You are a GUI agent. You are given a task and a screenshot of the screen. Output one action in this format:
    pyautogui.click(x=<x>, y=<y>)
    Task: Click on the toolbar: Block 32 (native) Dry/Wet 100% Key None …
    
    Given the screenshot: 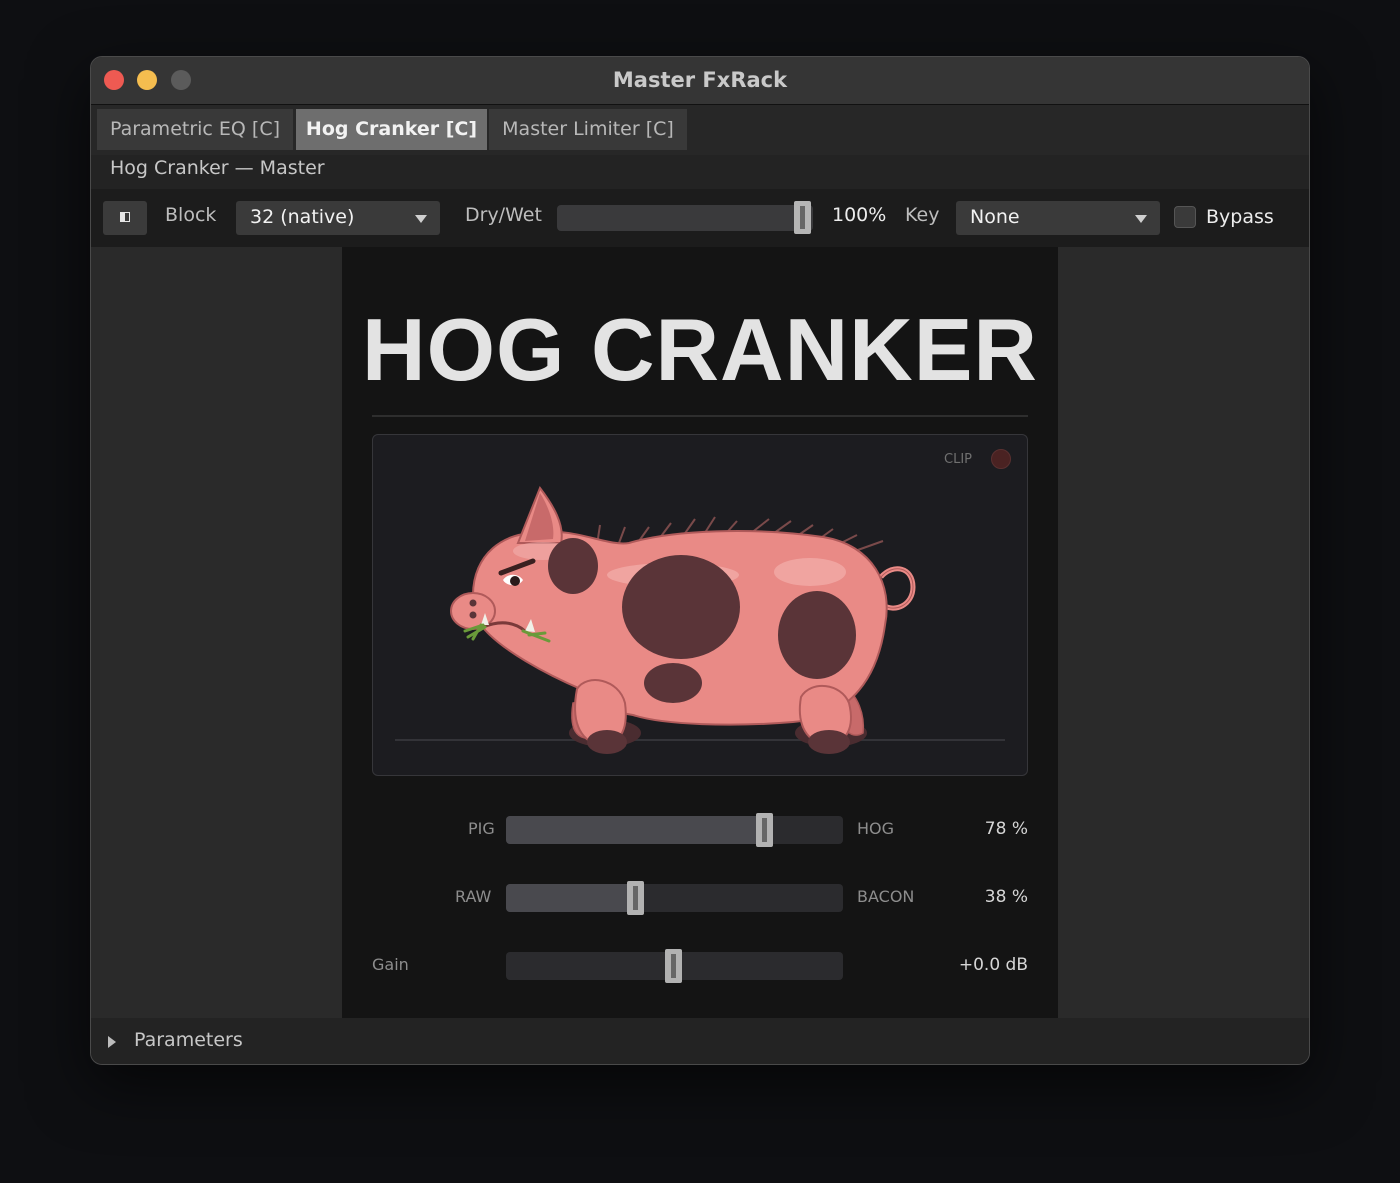 What is the action you would take?
    pyautogui.click(x=700, y=218)
    